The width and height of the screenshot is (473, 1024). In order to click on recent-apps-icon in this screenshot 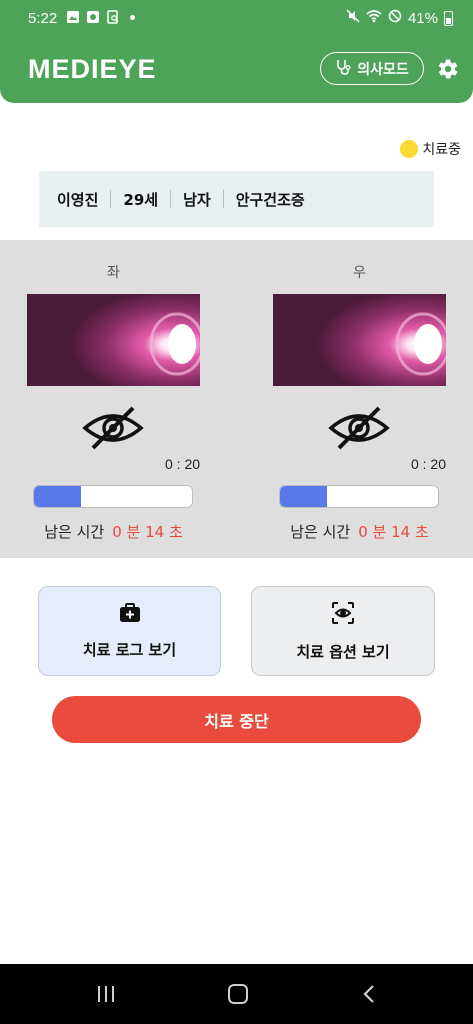, I will do `click(106, 994)`.